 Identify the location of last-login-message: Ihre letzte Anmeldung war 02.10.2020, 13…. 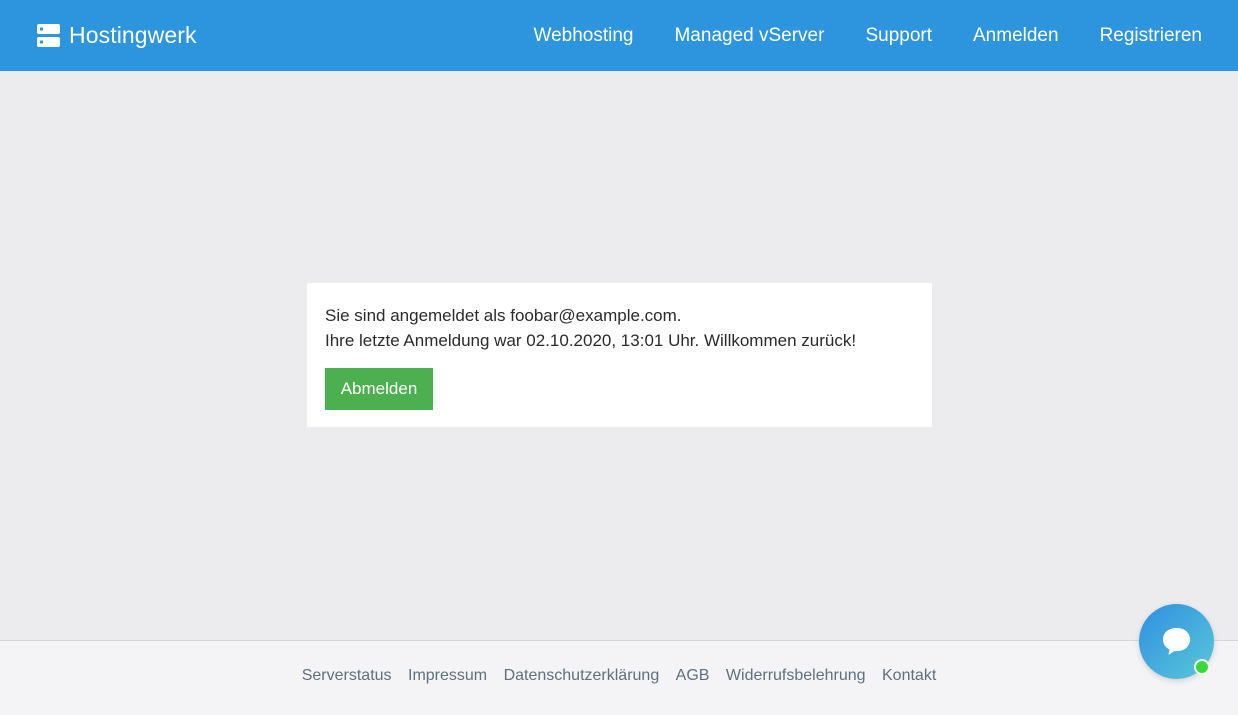
(591, 340).